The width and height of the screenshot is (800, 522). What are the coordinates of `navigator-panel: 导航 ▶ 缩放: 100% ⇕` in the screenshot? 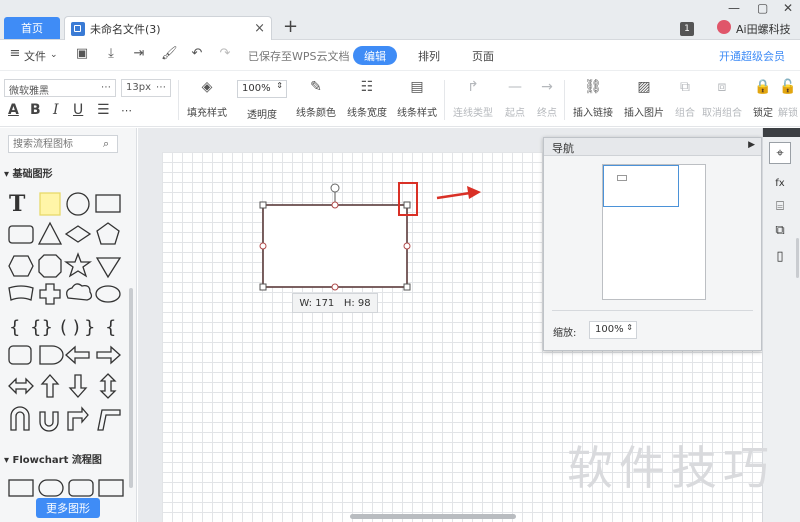 It's located at (652, 244).